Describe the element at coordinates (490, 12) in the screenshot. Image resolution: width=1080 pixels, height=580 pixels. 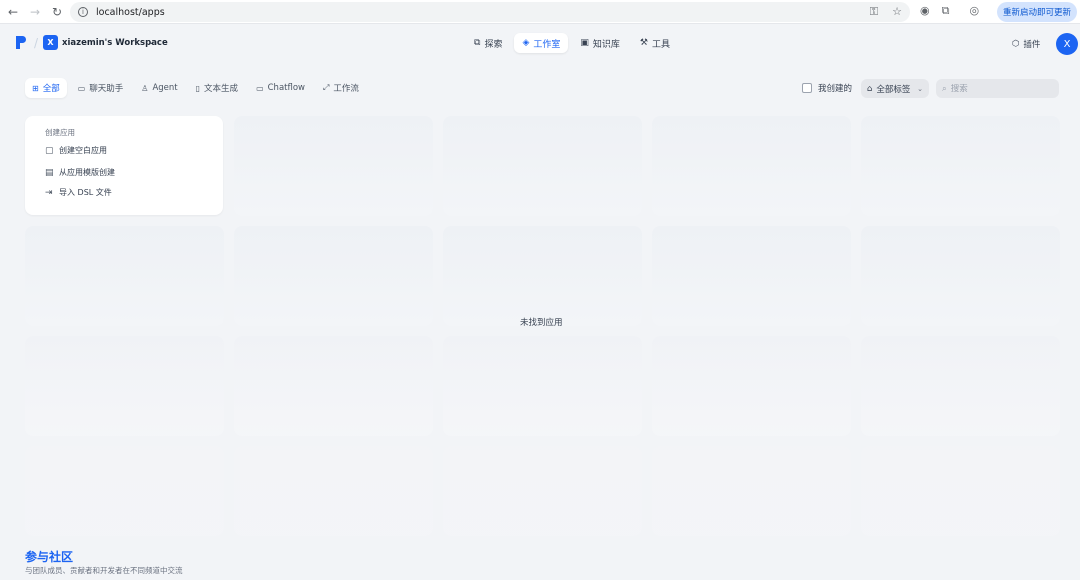
I see `address-bar: i localhost/apps ⚿ ☆` at that location.